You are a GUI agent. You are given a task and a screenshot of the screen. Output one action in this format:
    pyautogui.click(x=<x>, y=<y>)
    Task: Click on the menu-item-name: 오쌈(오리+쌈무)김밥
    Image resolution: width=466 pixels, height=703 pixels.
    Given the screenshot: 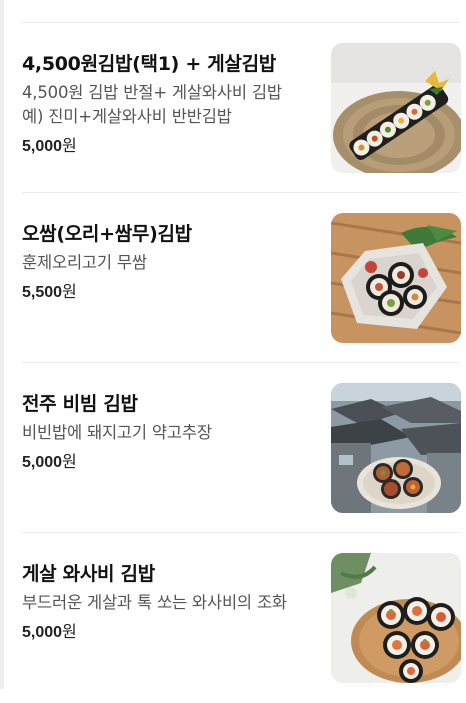 What is the action you would take?
    pyautogui.click(x=107, y=234)
    